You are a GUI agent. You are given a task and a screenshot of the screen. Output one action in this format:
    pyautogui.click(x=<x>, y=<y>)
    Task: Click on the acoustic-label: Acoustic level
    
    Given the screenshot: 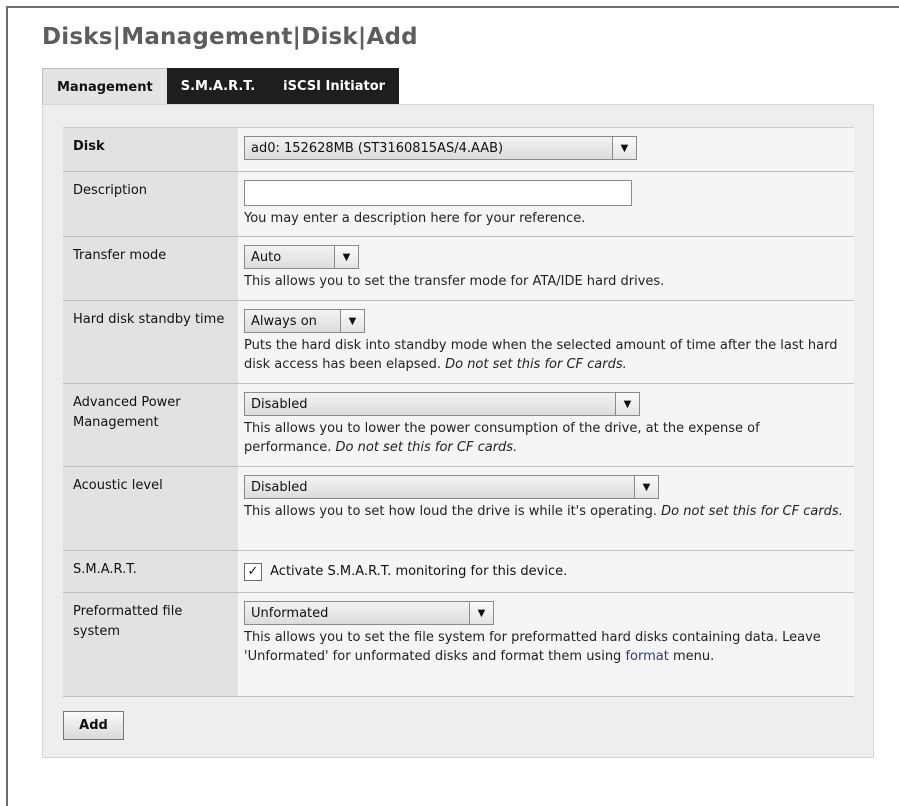 What is the action you would take?
    pyautogui.click(x=150, y=508)
    